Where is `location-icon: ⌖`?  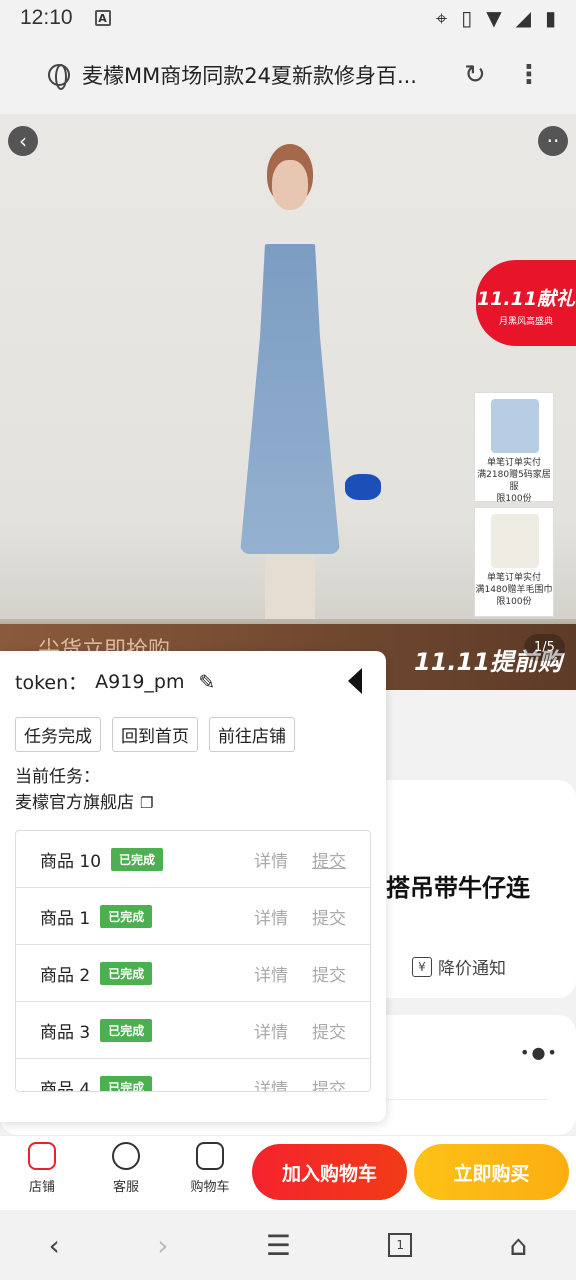
location-icon: ⌖ is located at coordinates (441, 18).